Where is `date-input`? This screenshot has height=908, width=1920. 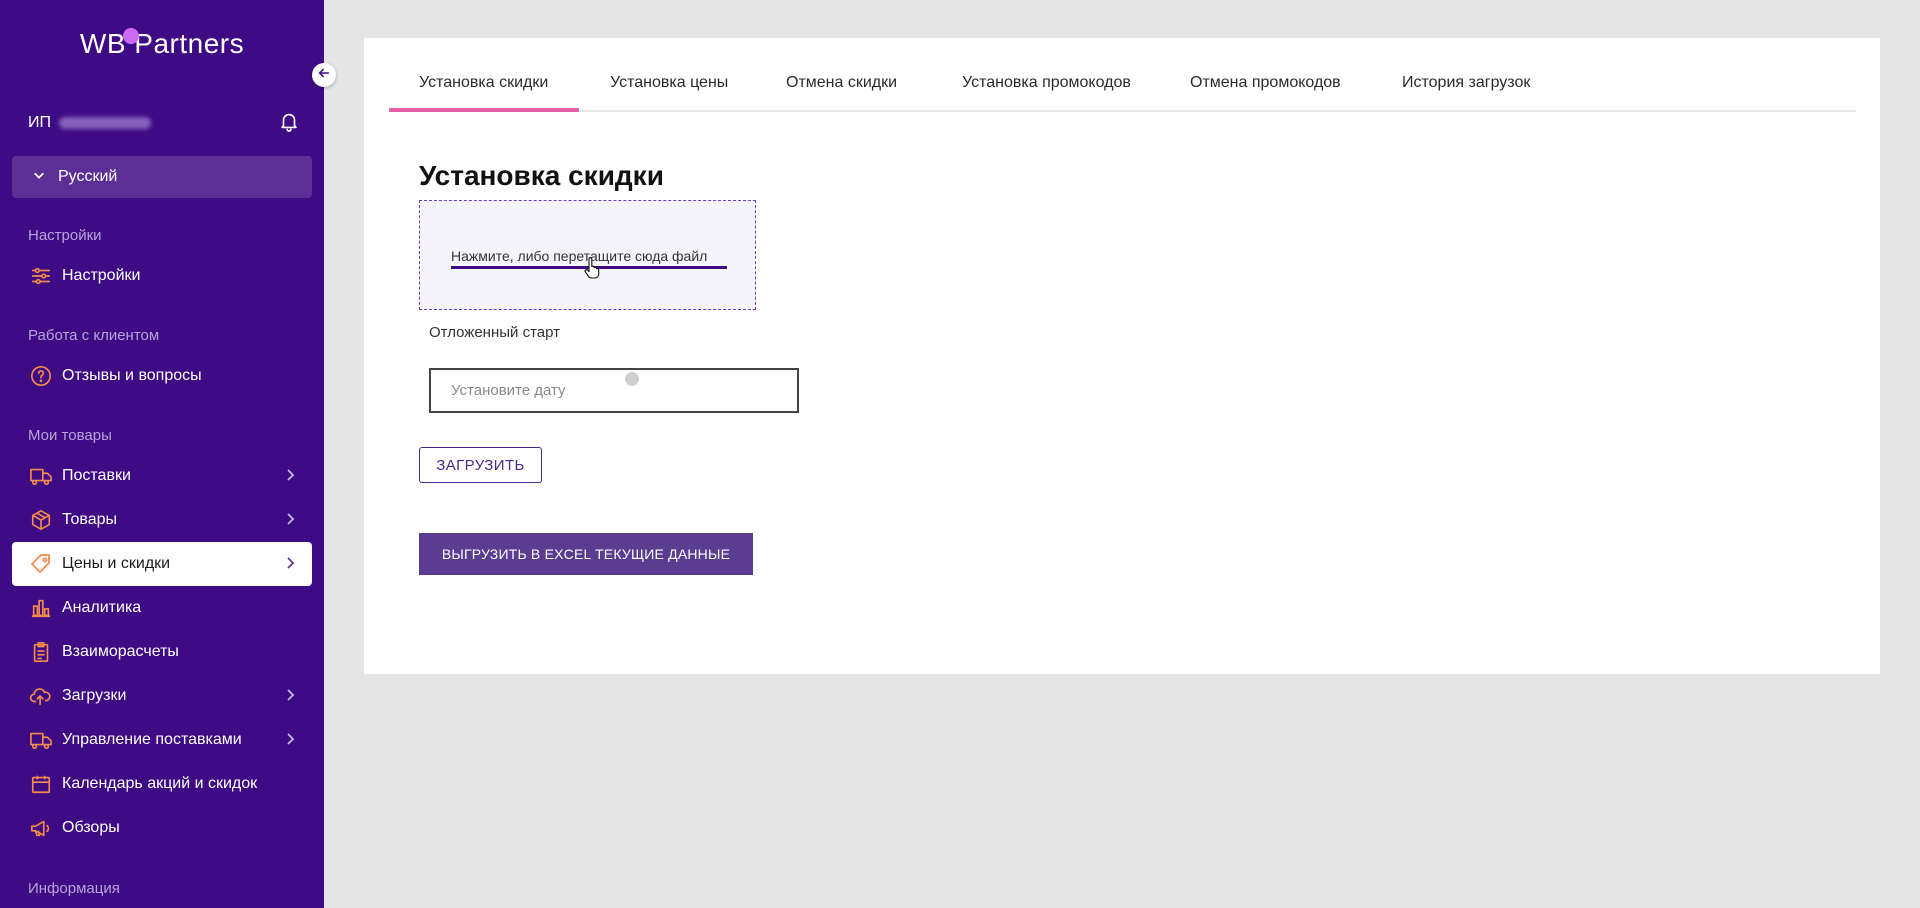
date-input is located at coordinates (614, 390).